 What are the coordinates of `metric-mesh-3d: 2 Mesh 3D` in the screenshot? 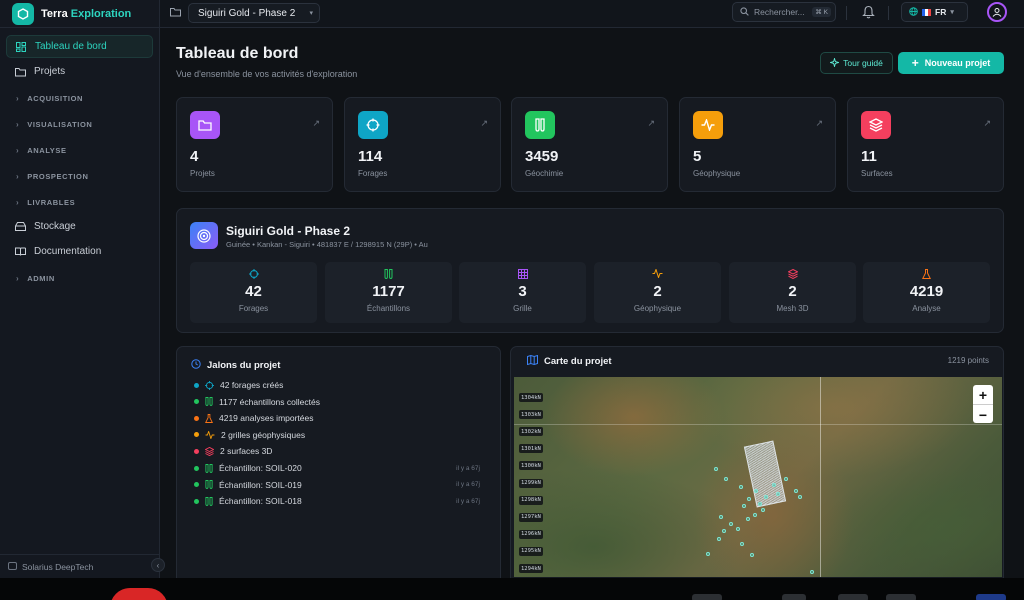 It's located at (792, 292).